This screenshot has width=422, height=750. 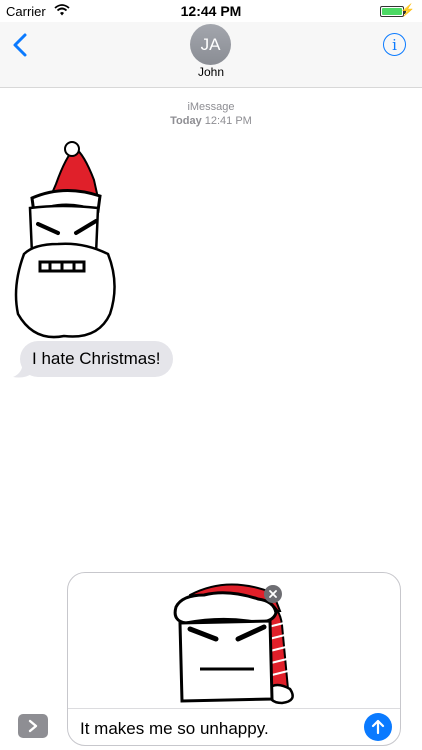 I want to click on timestamp-time: 12:41 PM, so click(x=228, y=121).